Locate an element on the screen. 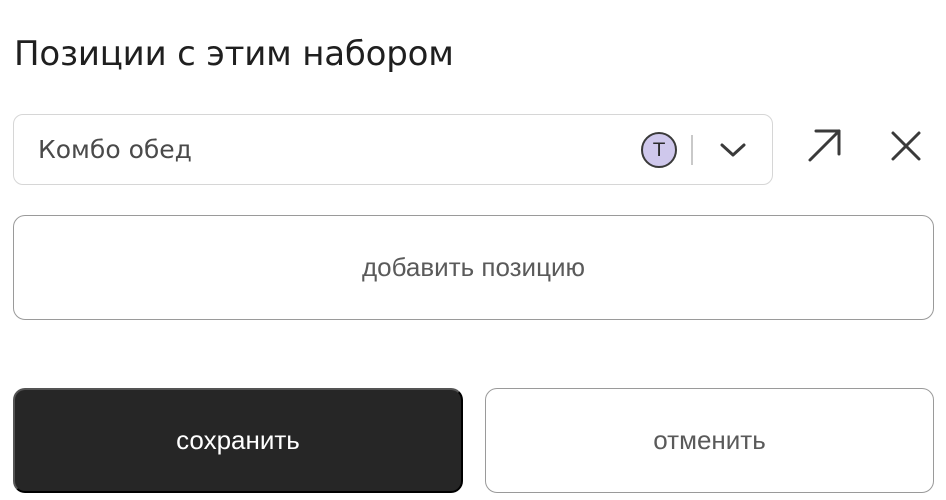  section-title: Позиции с этим набором is located at coordinates (234, 54).